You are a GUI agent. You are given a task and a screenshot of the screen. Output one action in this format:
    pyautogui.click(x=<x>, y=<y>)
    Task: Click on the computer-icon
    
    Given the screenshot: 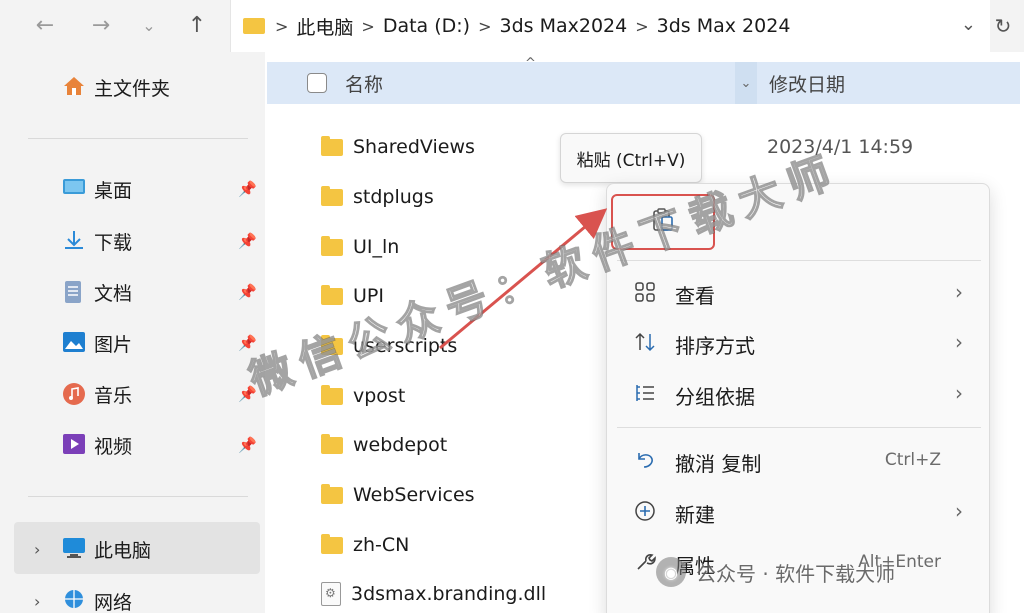 What is the action you would take?
    pyautogui.click(x=75, y=549)
    